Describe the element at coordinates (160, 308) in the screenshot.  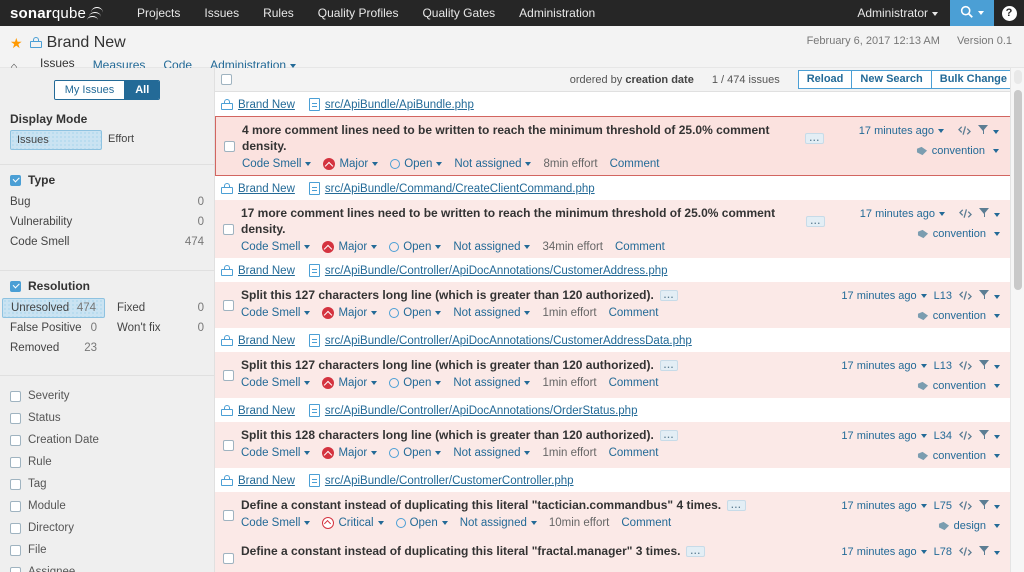
I see `facet-cell-fixed: Fixed 0` at that location.